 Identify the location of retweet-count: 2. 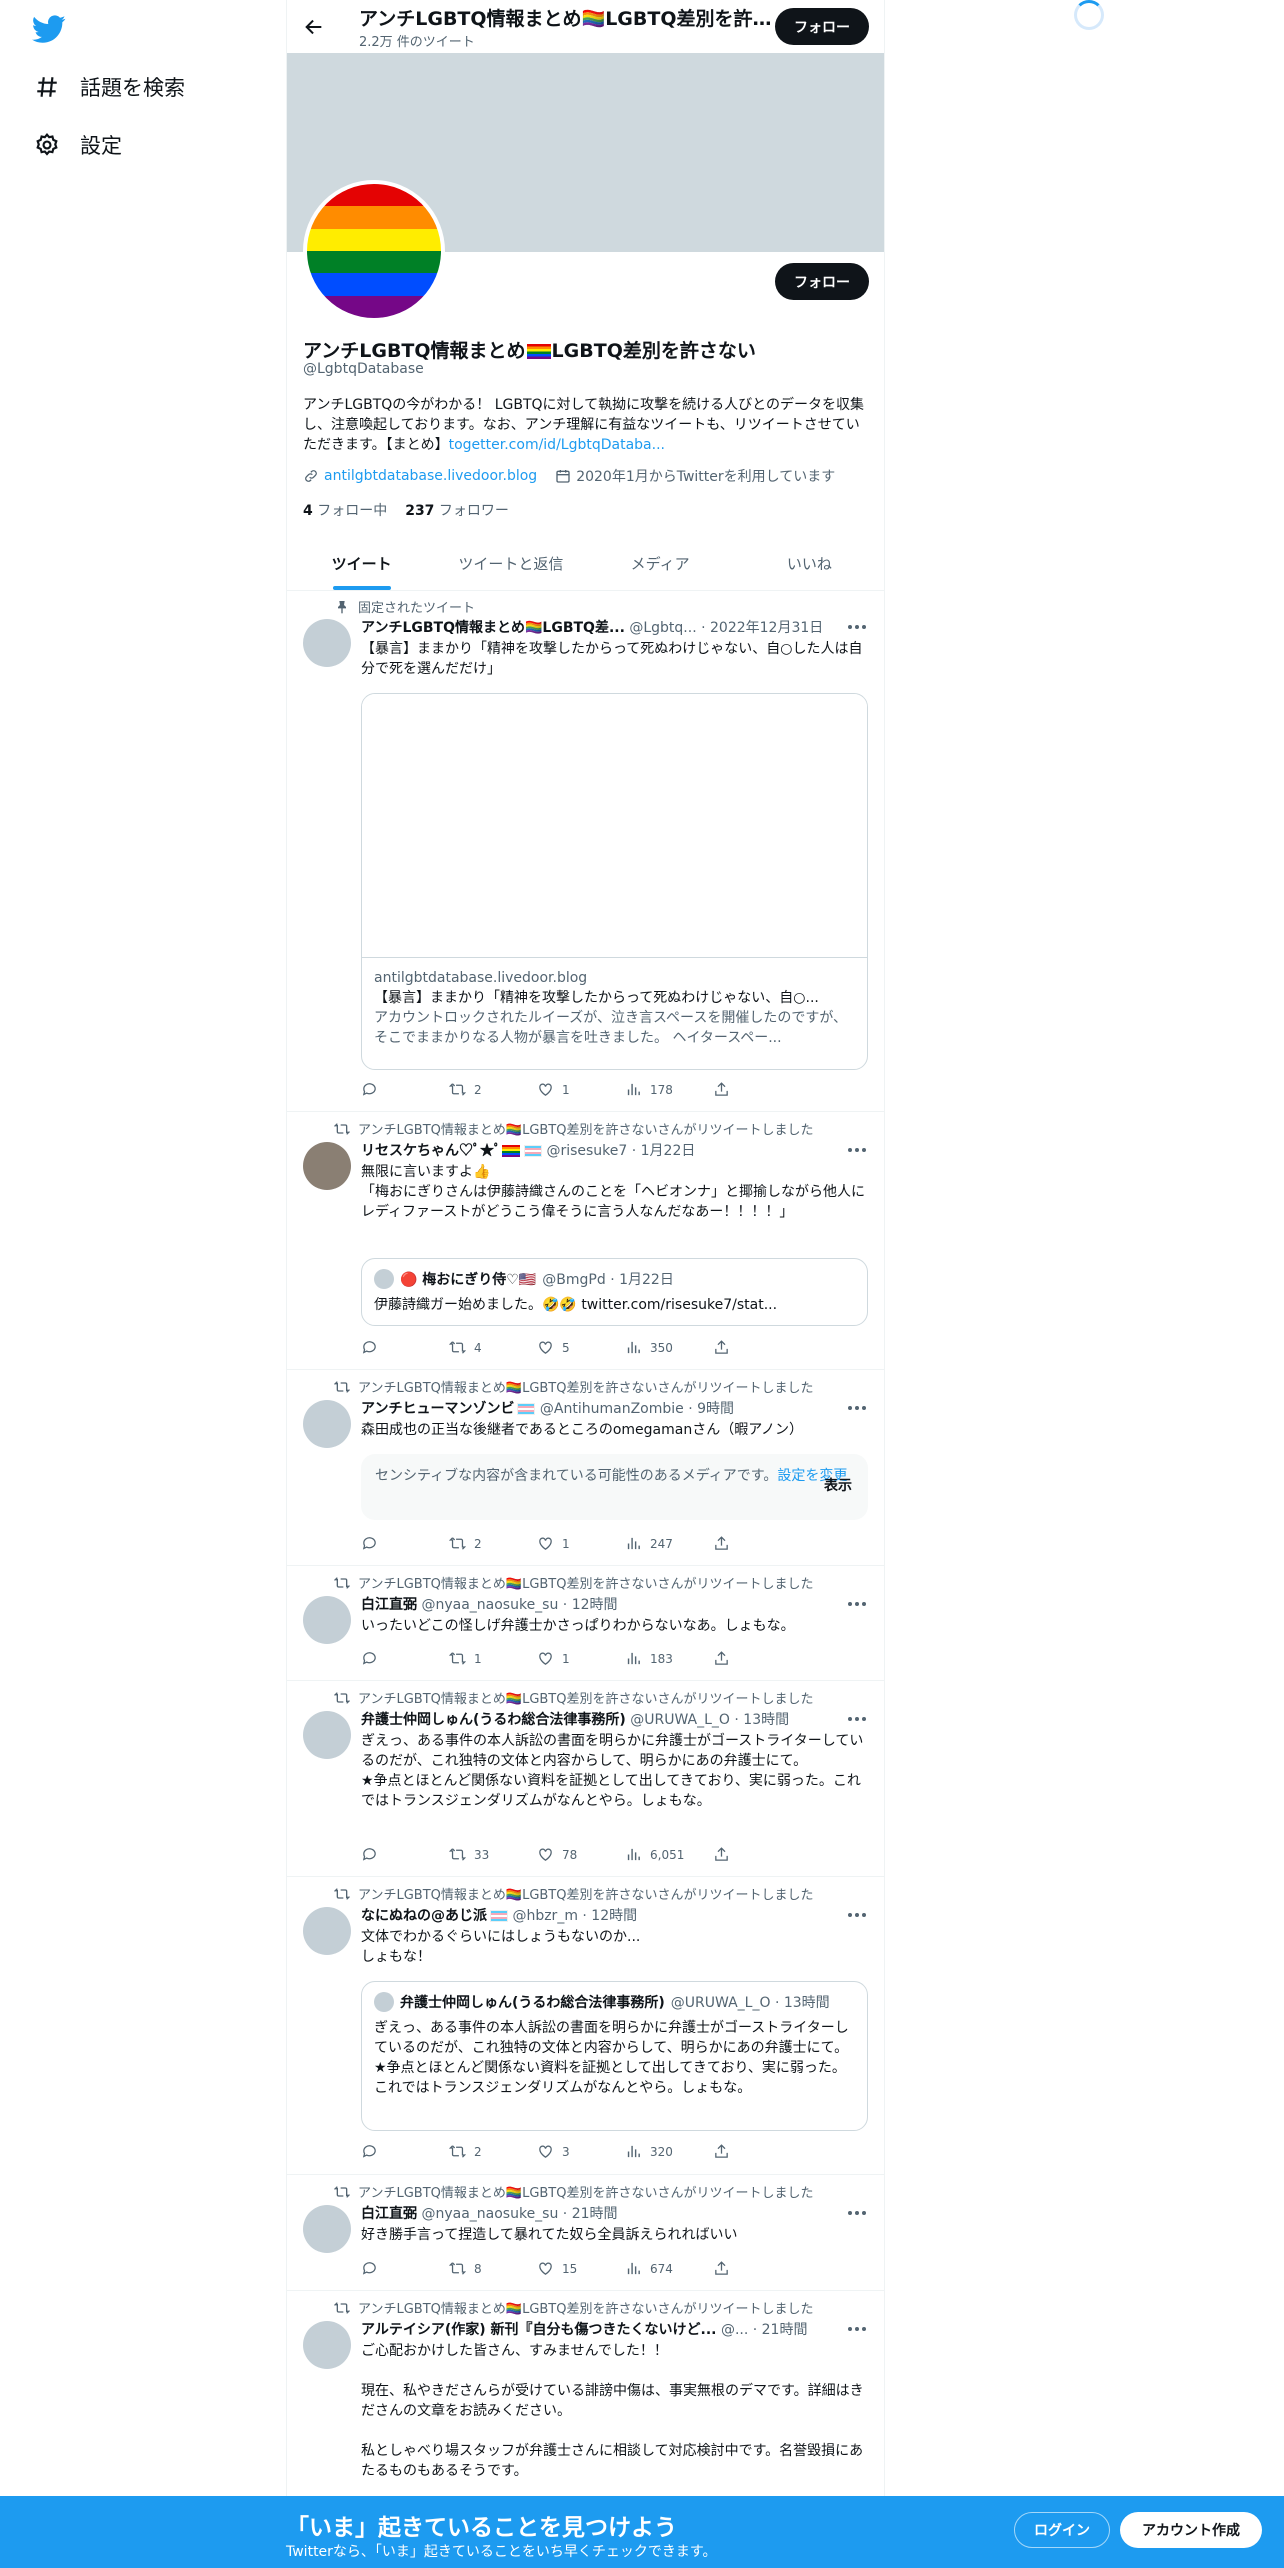
(478, 2151).